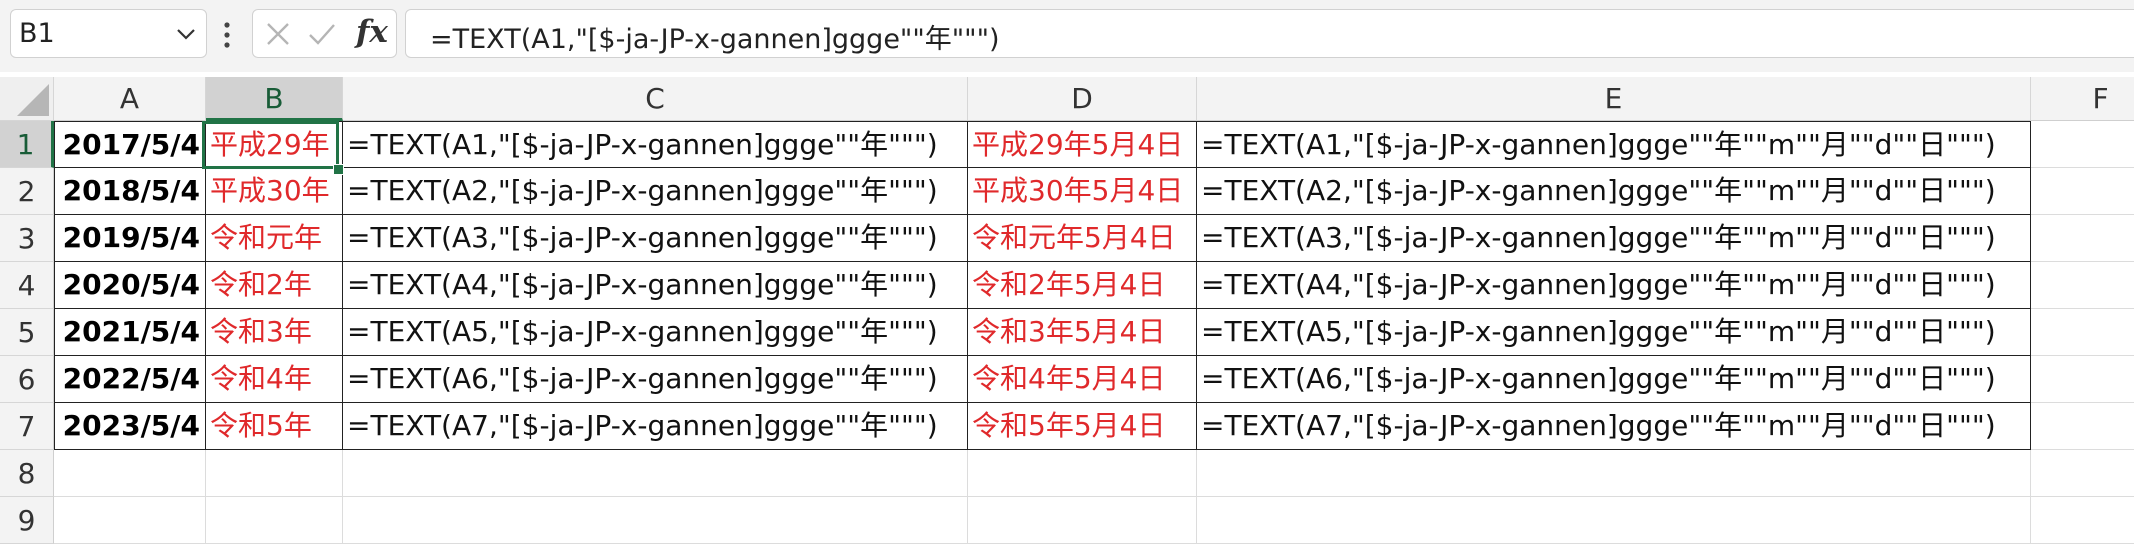 The height and width of the screenshot is (544, 2134). I want to click on cell-a3: 2019/5/4, so click(130, 238).